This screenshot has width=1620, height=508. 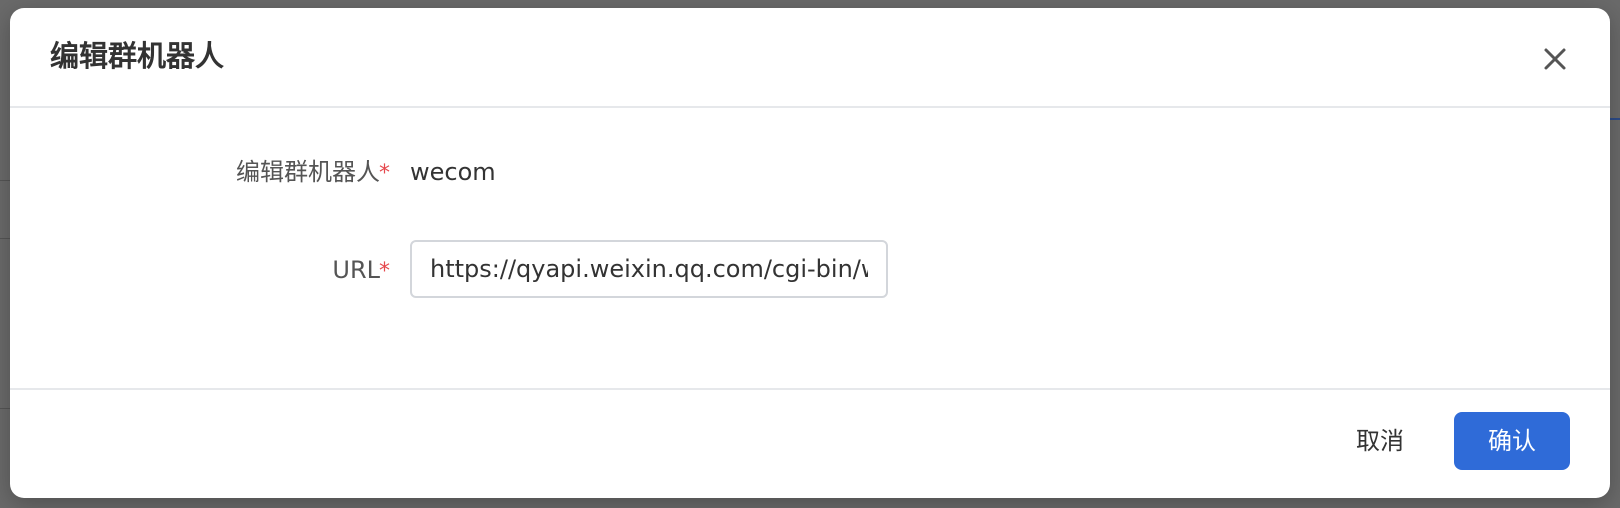 What do you see at coordinates (137, 56) in the screenshot?
I see `dialog-title: 编辑群机器人` at bounding box center [137, 56].